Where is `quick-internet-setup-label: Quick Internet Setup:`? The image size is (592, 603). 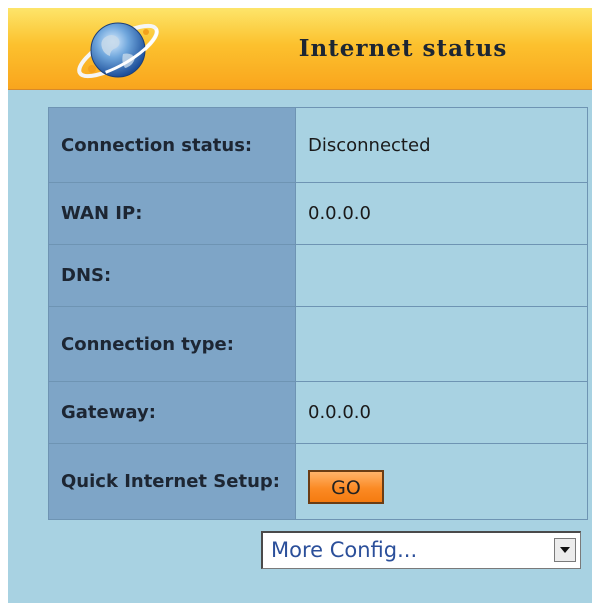 quick-internet-setup-label: Quick Internet Setup: is located at coordinates (172, 481).